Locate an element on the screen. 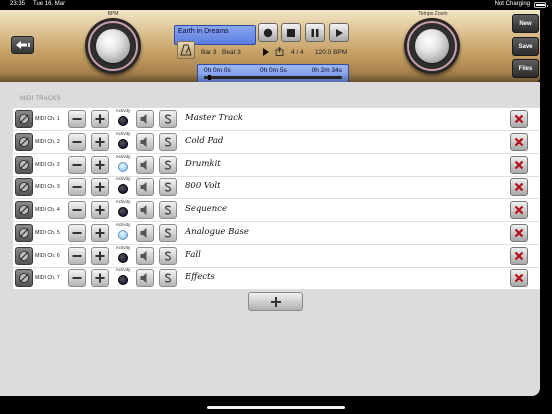 This screenshot has height=414, width=552. track-name: 800 Volt is located at coordinates (203, 186).